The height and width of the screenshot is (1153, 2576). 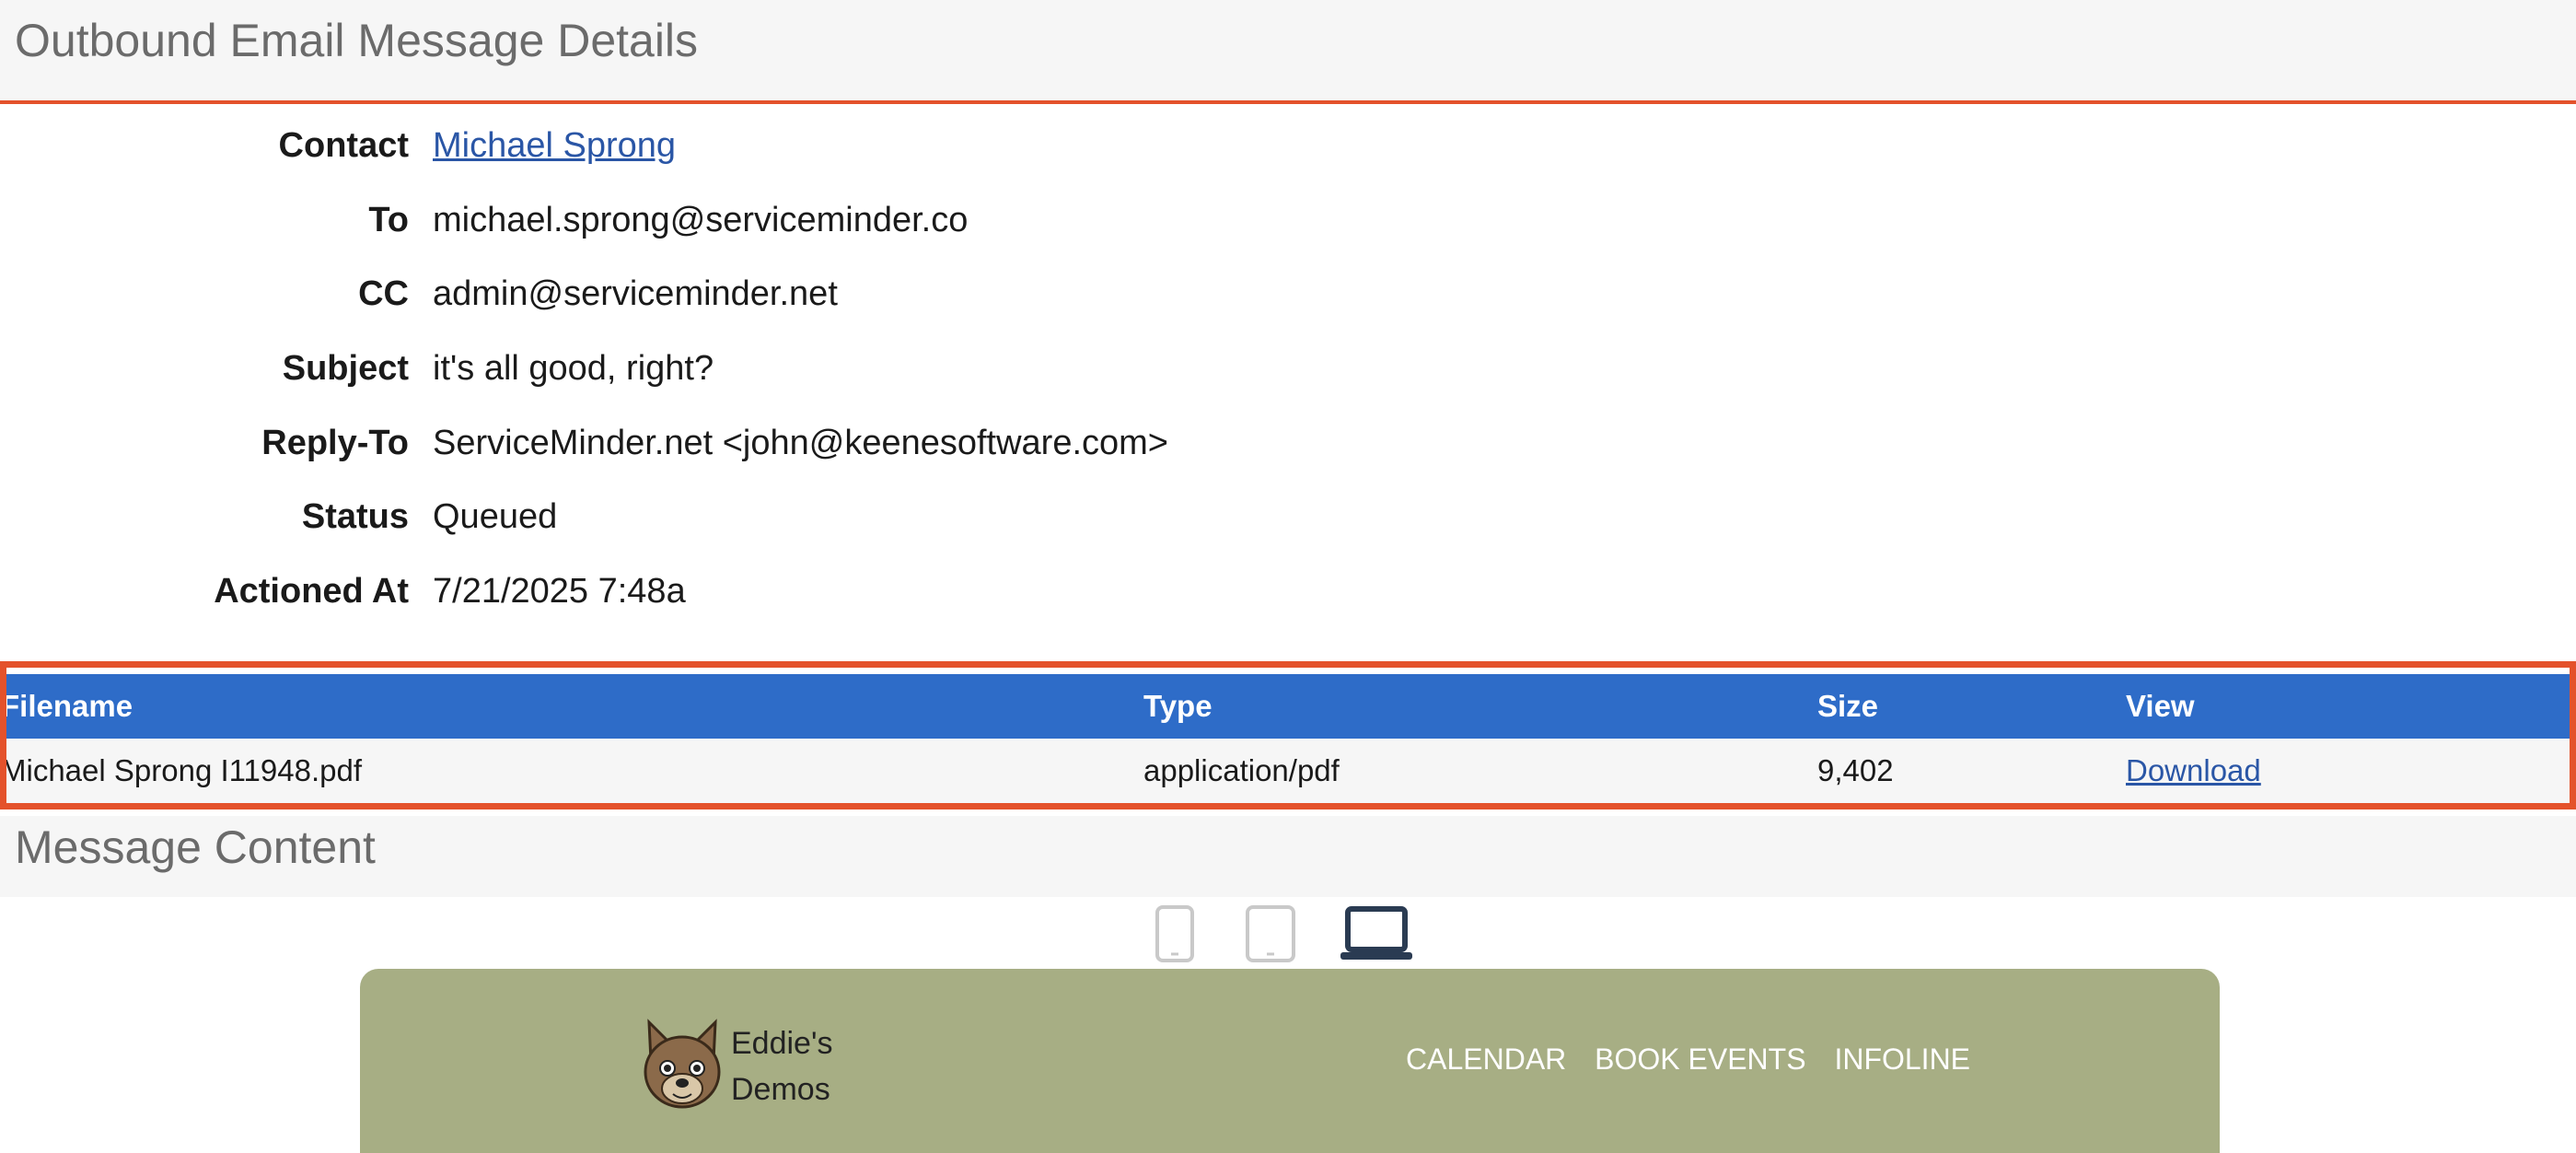 What do you see at coordinates (335, 442) in the screenshot?
I see `reply-to-label: Reply-To` at bounding box center [335, 442].